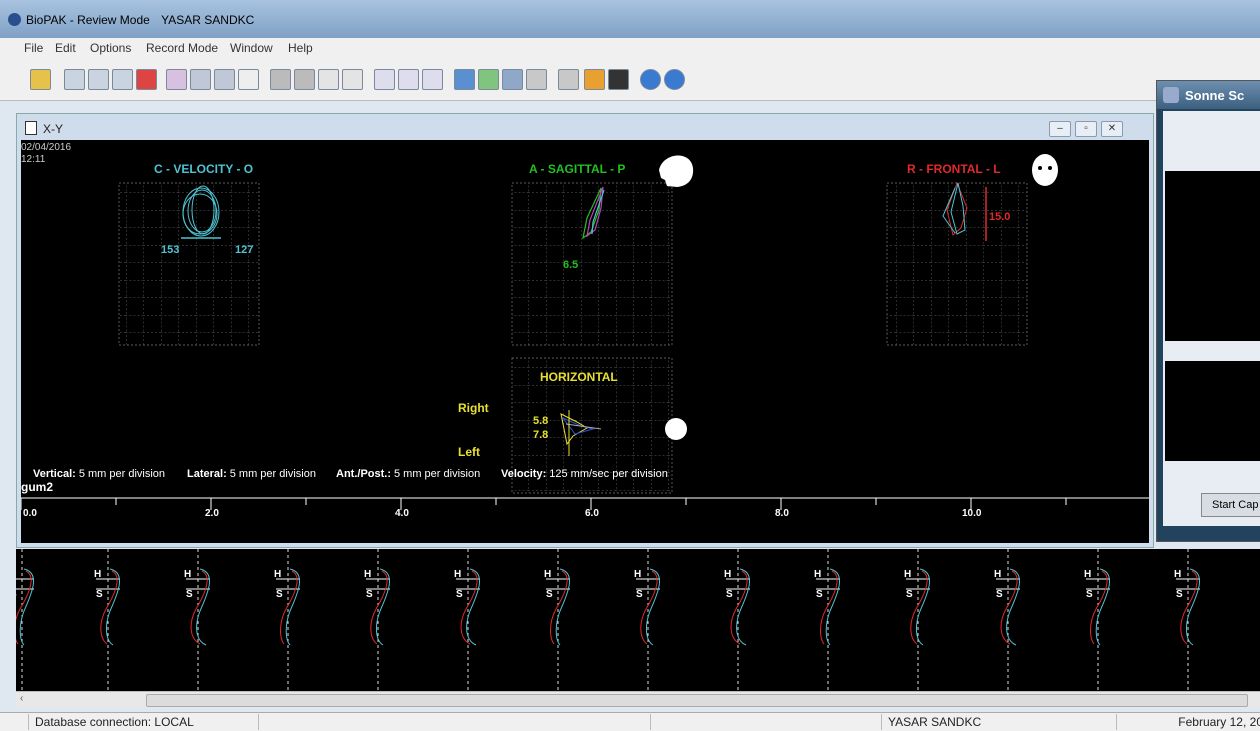  I want to click on lateral-scale-value: 5 mm per division, so click(273, 474).